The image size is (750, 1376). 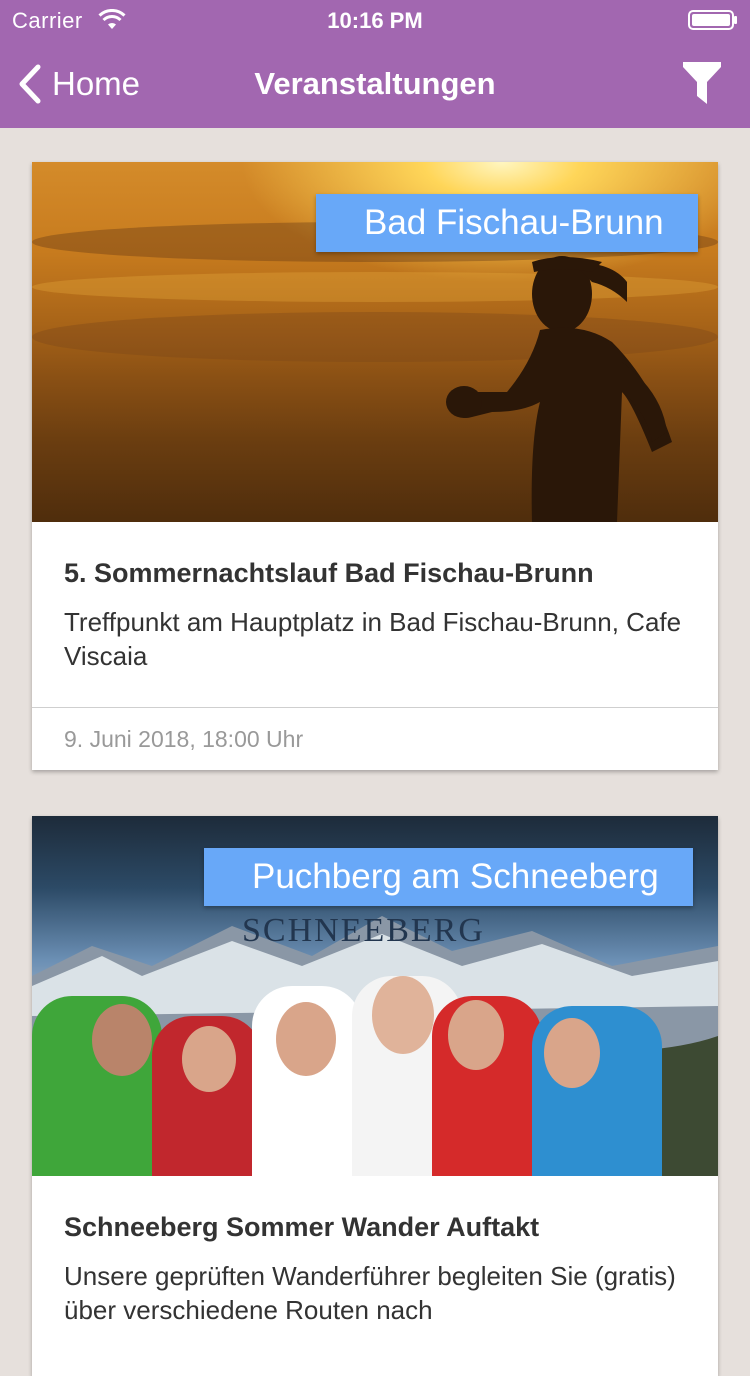 I want to click on location-badge: Puchberg am Schneeberg, so click(x=448, y=877).